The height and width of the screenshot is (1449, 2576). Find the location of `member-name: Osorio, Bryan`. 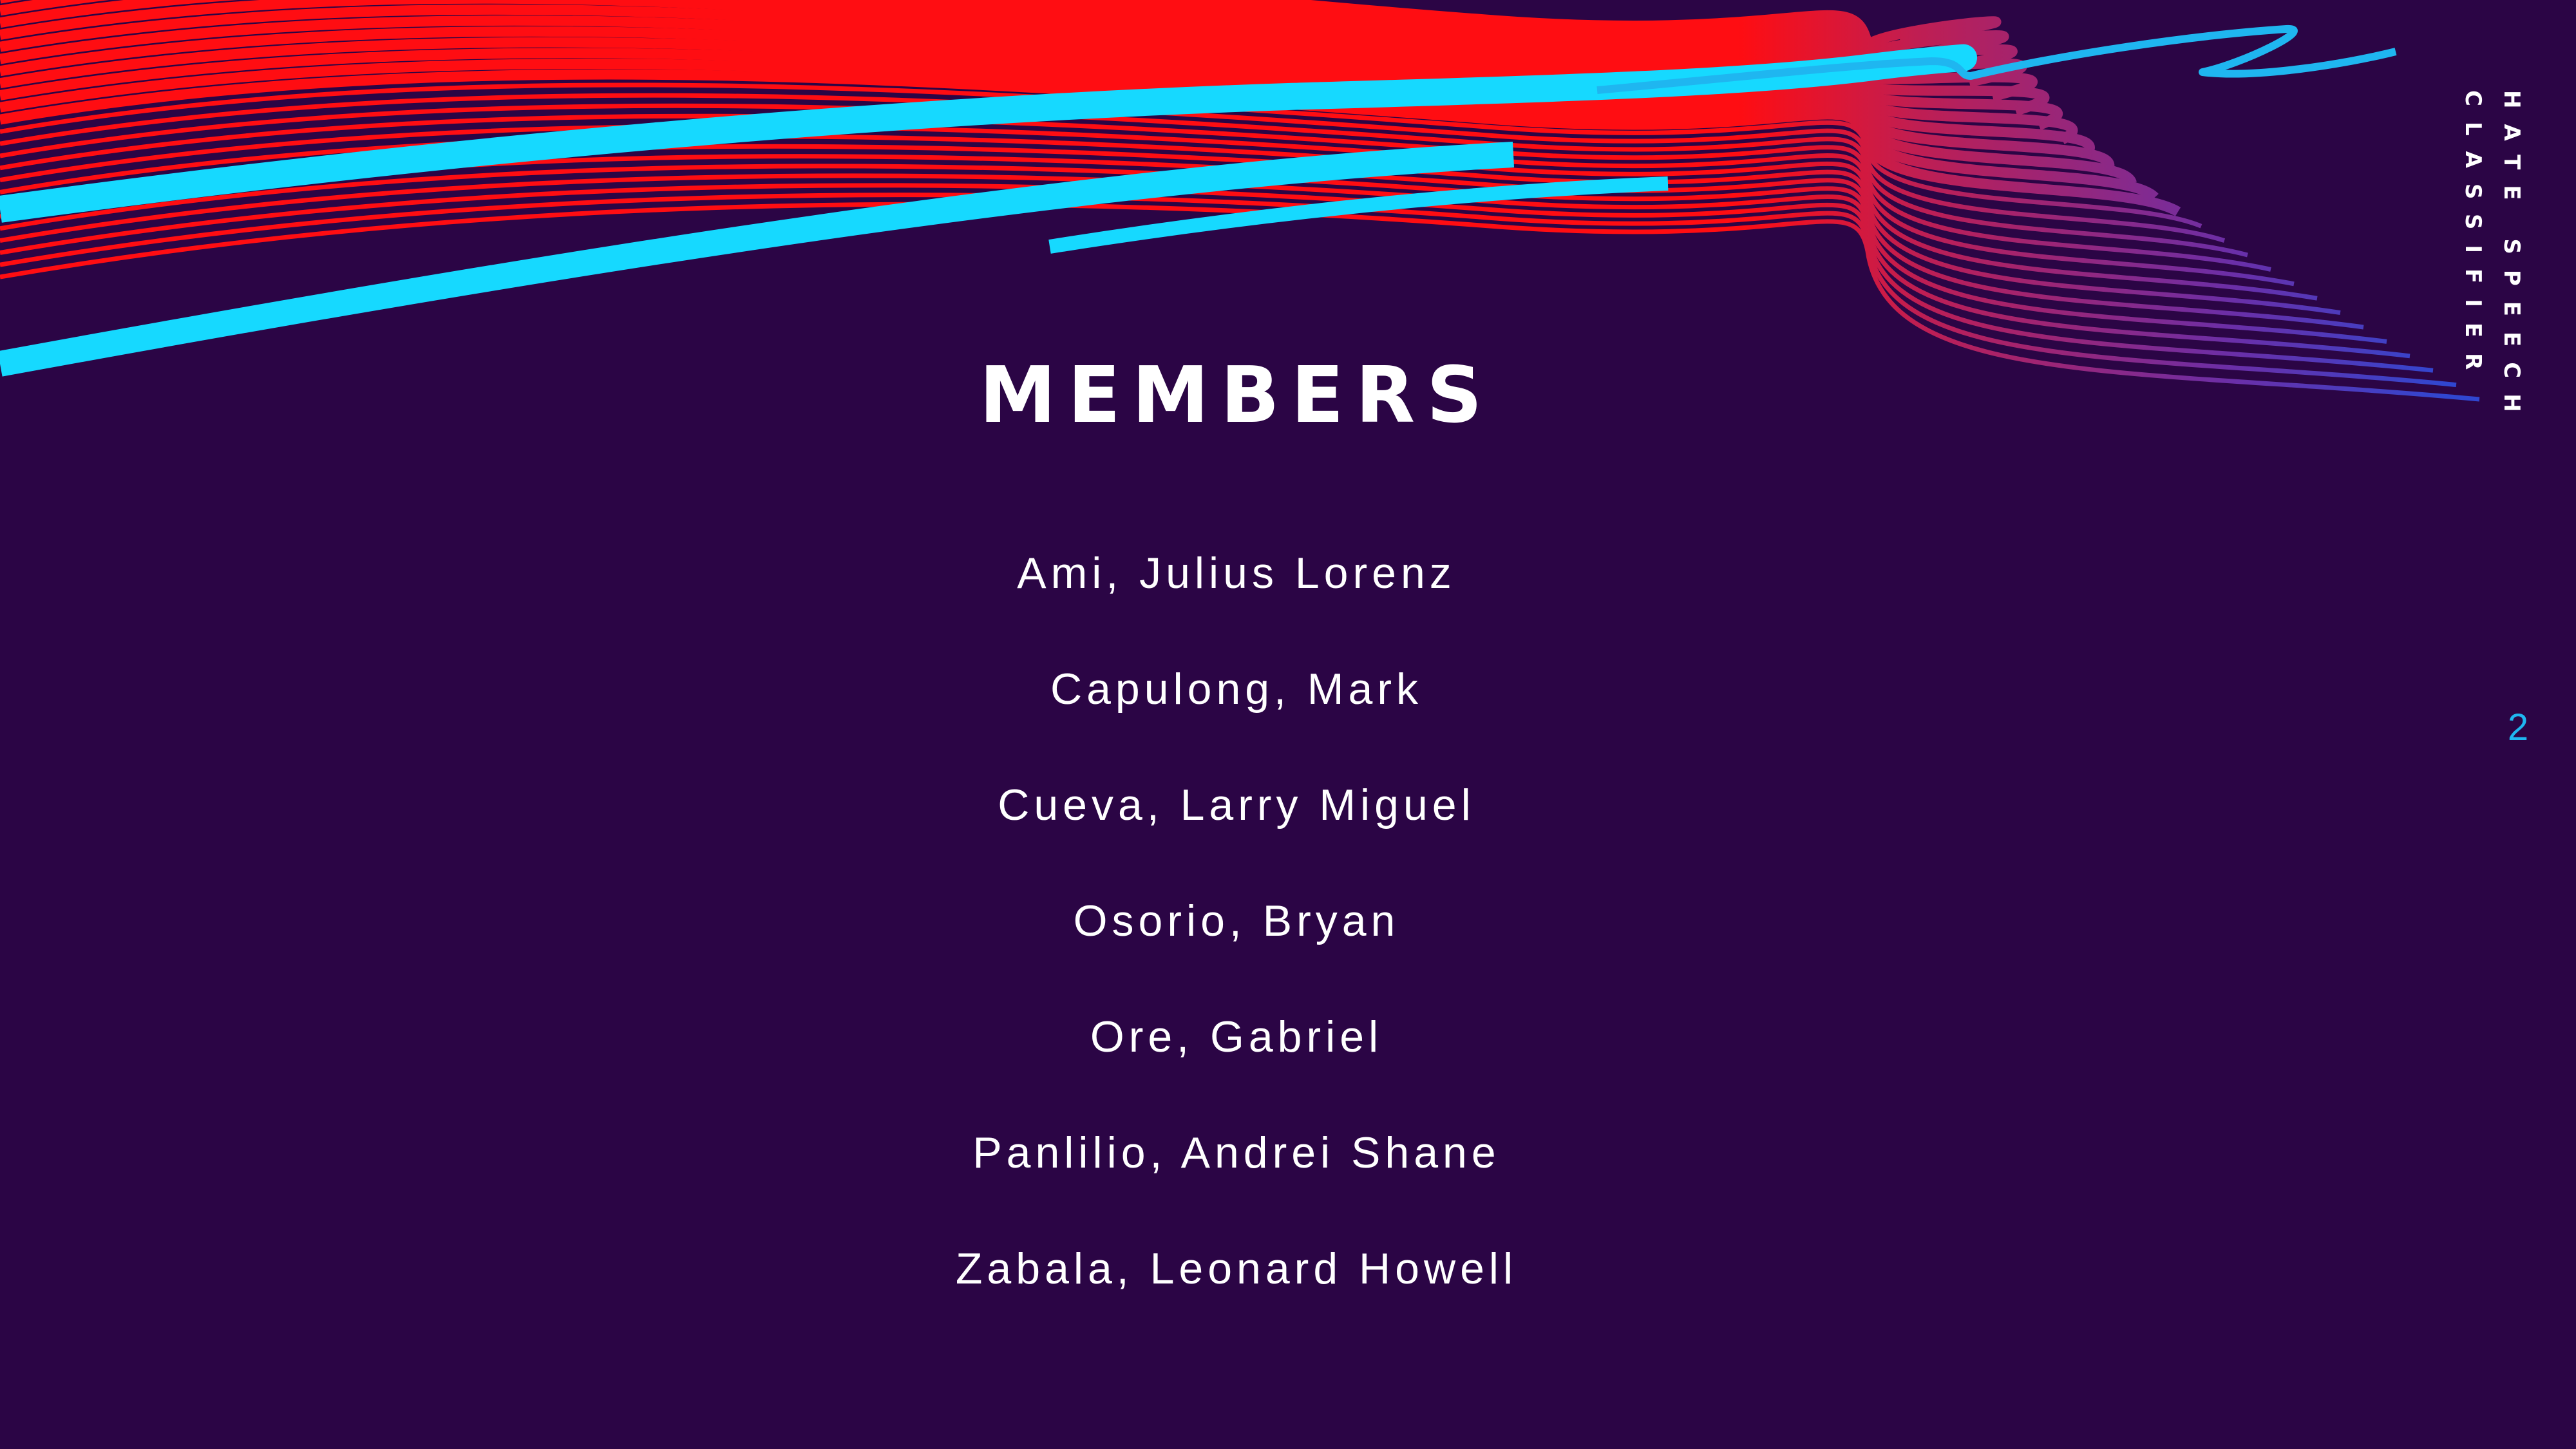

member-name: Osorio, Bryan is located at coordinates (1236, 920).